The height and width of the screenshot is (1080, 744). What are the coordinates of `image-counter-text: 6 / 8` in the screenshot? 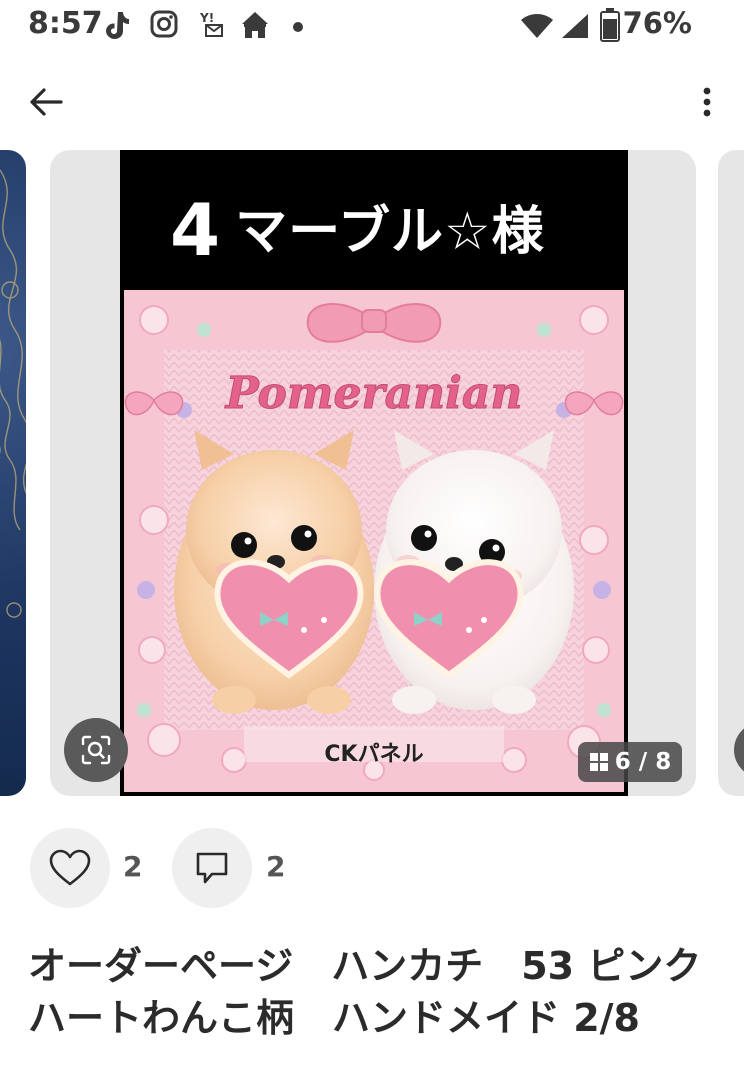 It's located at (643, 762).